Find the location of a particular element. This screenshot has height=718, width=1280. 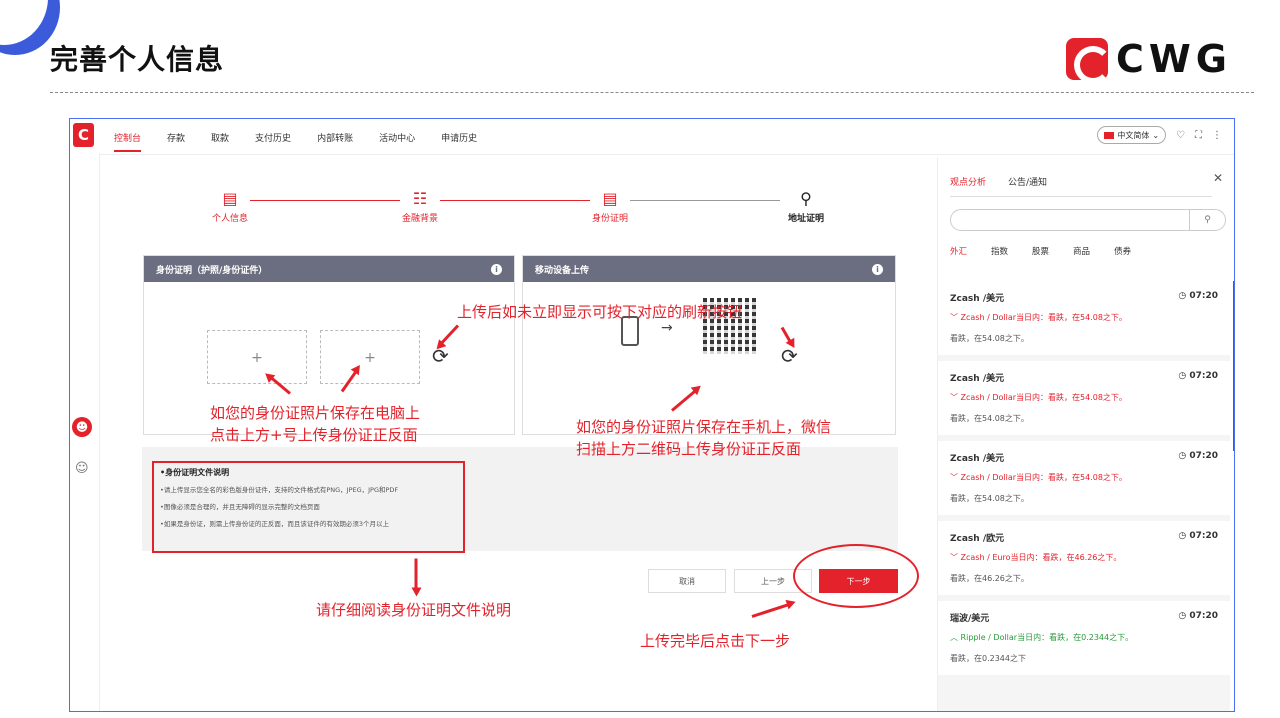

item-desc: ﹀ Zcash / Euro当日内：看跌，在46.26之下。 is located at coordinates (1036, 557).